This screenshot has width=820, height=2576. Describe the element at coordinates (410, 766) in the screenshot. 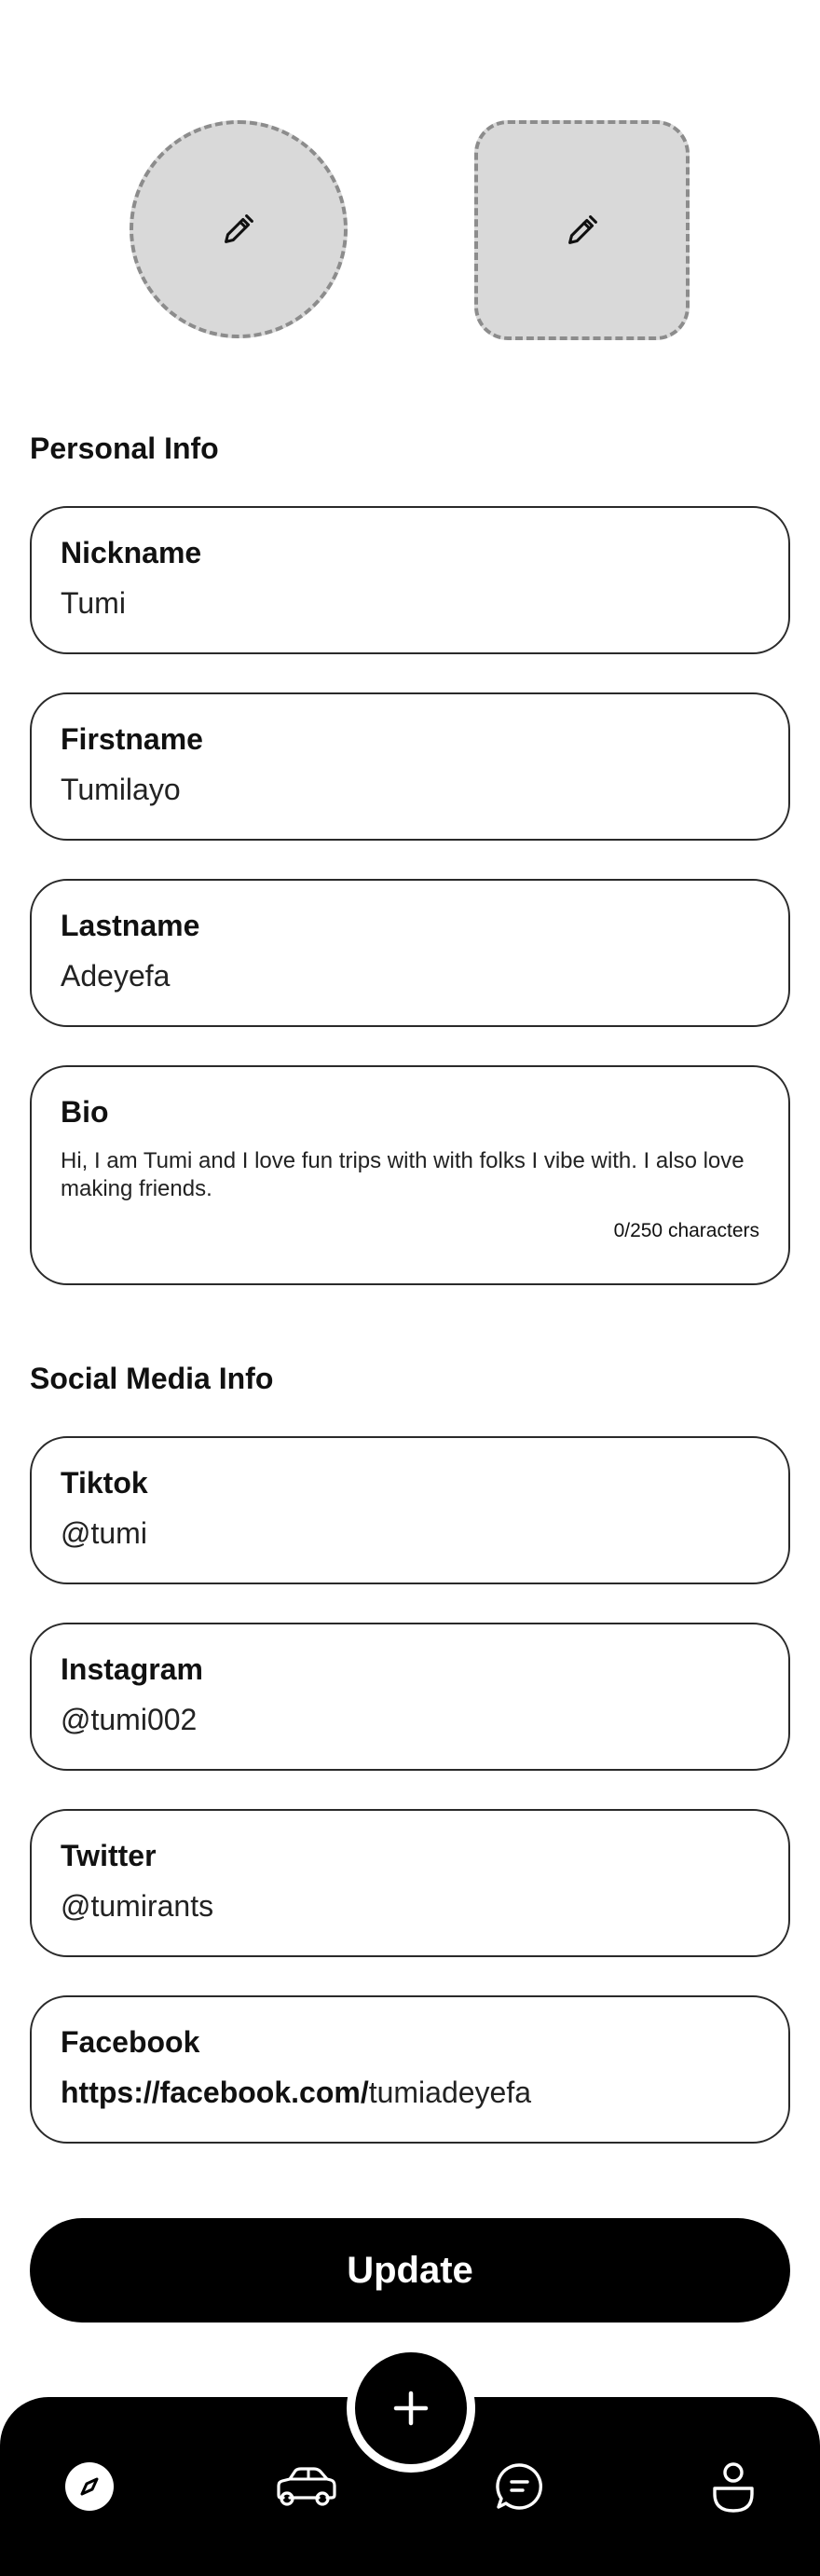

I see `firstname-field: Firstname` at that location.